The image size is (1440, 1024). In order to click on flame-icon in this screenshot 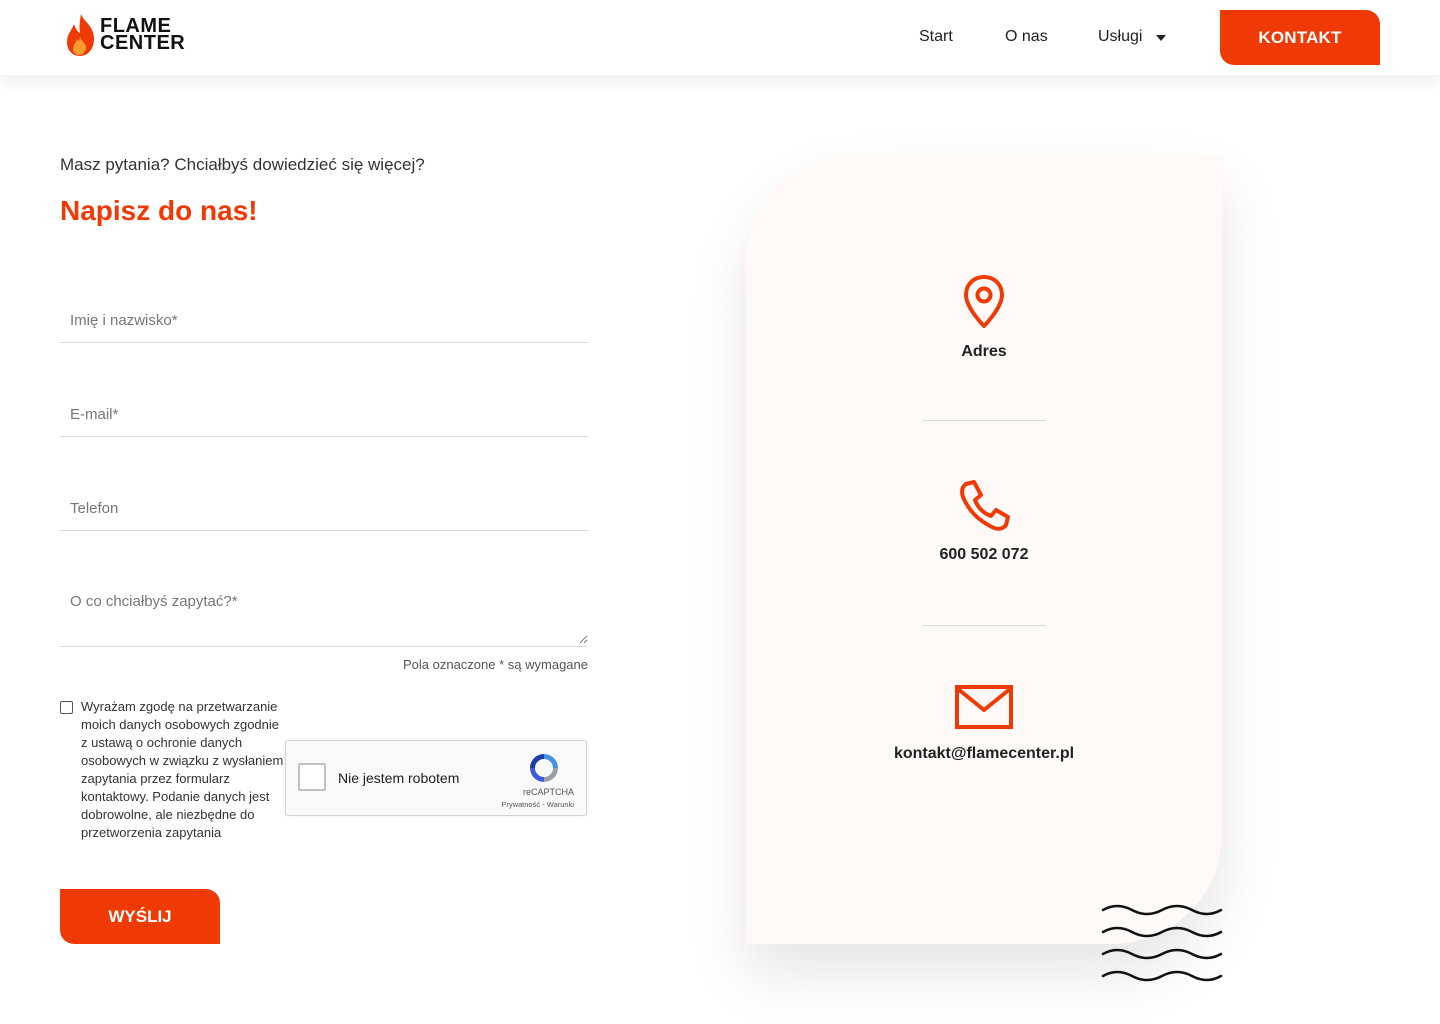, I will do `click(80, 35)`.